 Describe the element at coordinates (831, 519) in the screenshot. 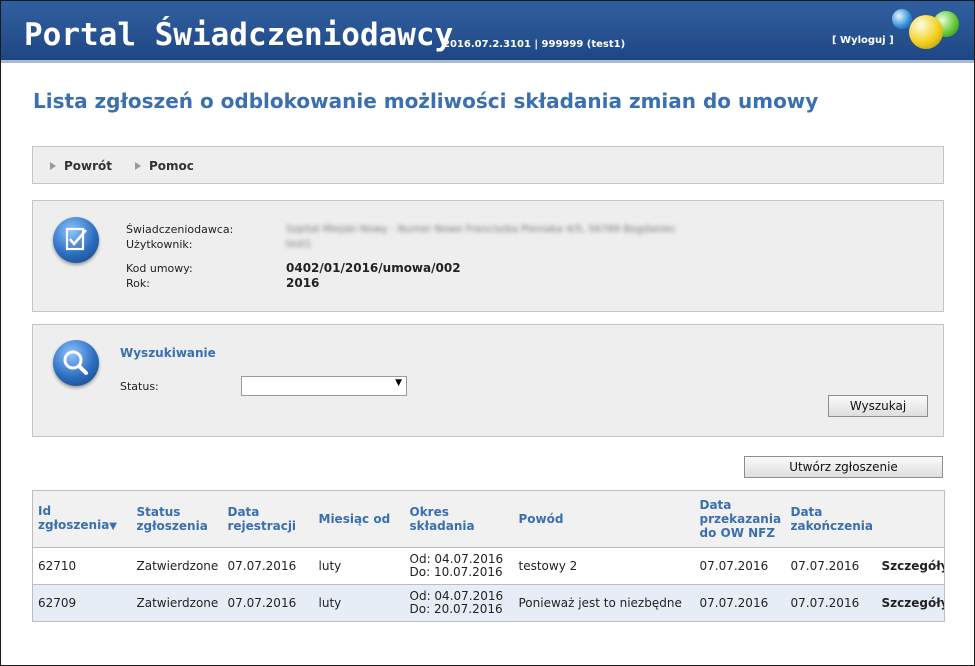

I see `column-header-end-date: Data zakończenia` at that location.